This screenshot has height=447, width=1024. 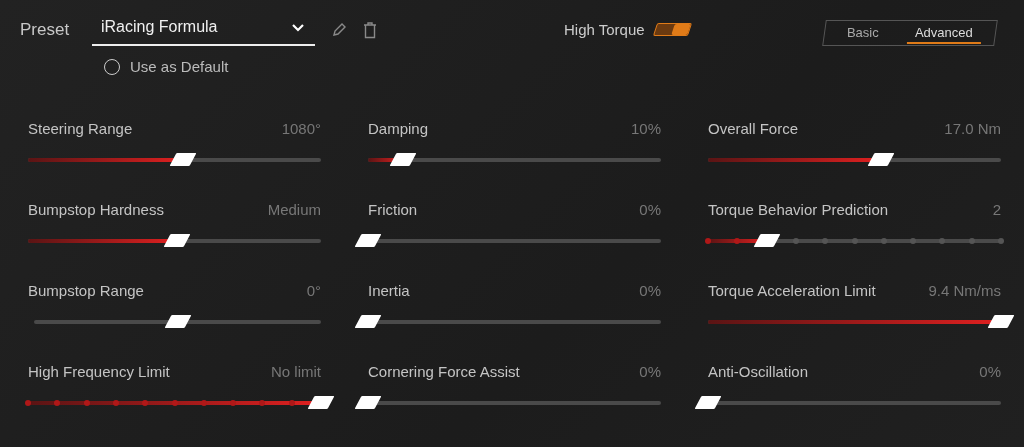 I want to click on setting-value: Medium, so click(x=294, y=209).